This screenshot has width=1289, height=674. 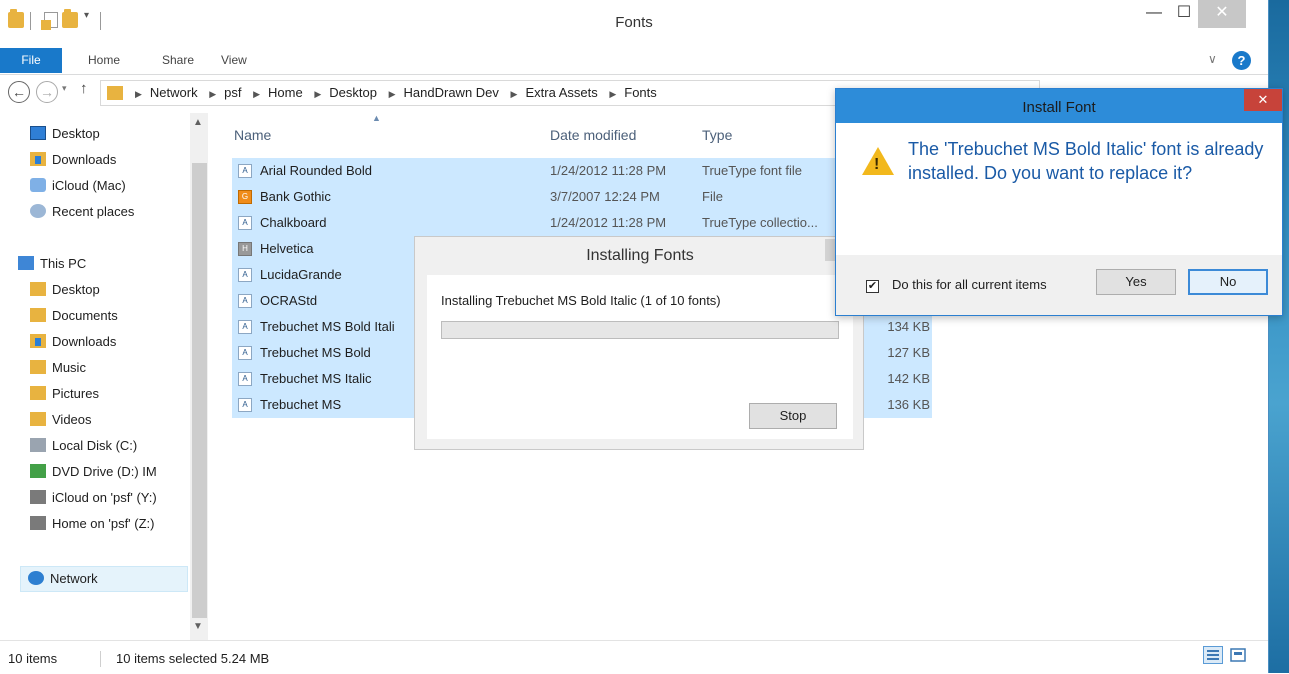 I want to click on item-count: 10 items, so click(x=33, y=658).